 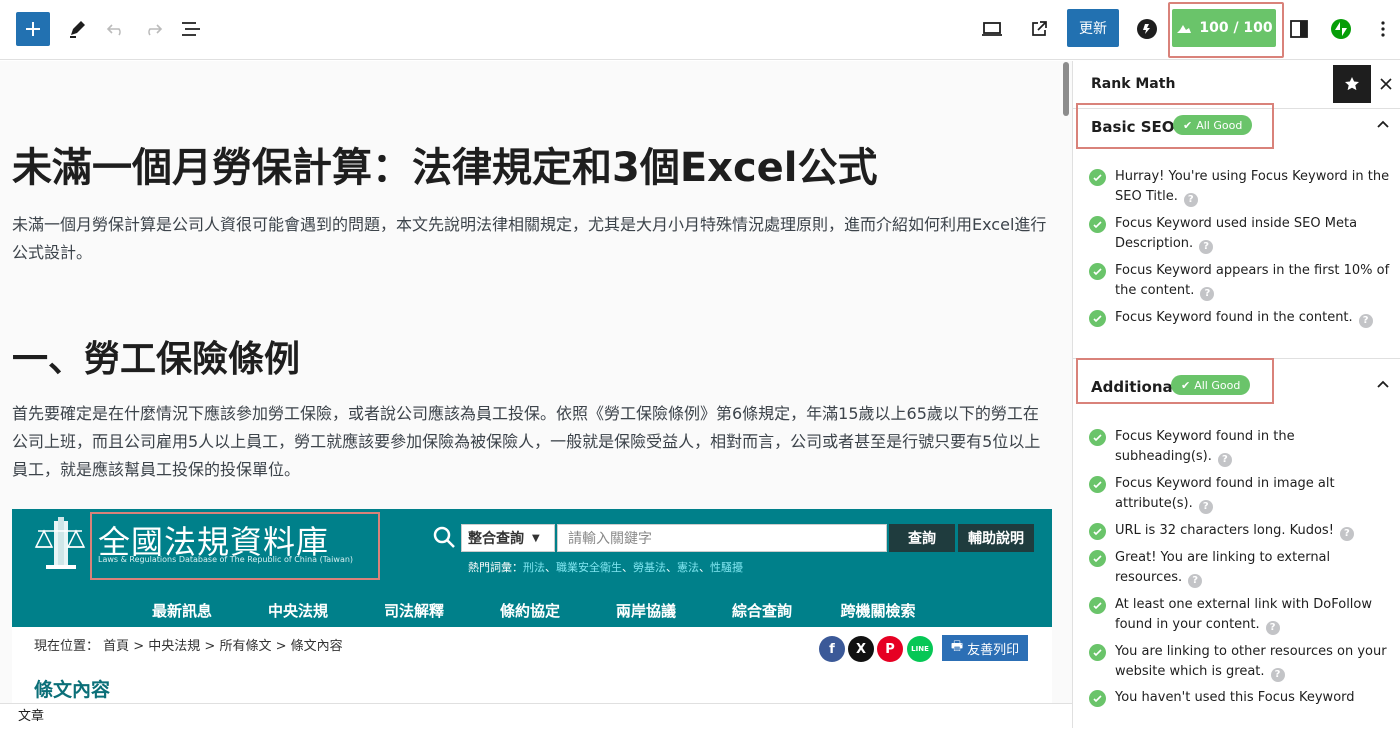 I want to click on search-type-select: 整合查詢 ▼, so click(x=508, y=538).